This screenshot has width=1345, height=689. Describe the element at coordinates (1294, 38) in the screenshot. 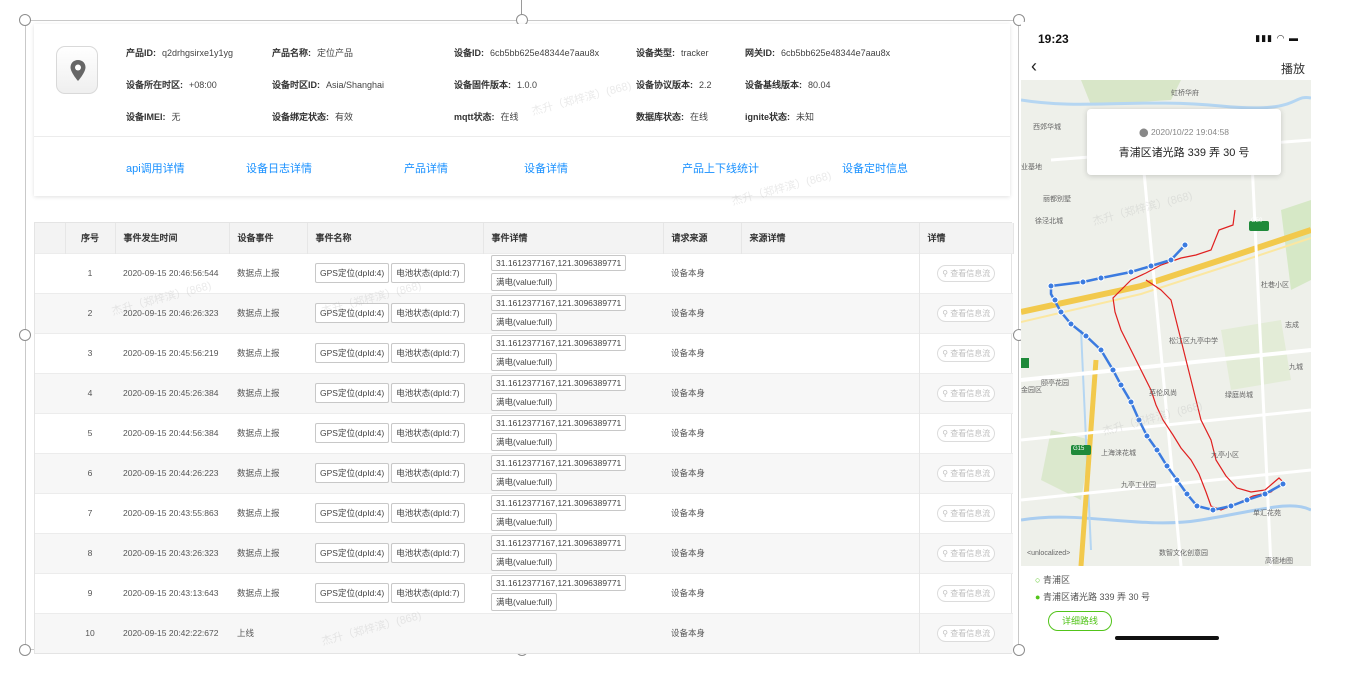

I see `battery-icon: ▬` at that location.